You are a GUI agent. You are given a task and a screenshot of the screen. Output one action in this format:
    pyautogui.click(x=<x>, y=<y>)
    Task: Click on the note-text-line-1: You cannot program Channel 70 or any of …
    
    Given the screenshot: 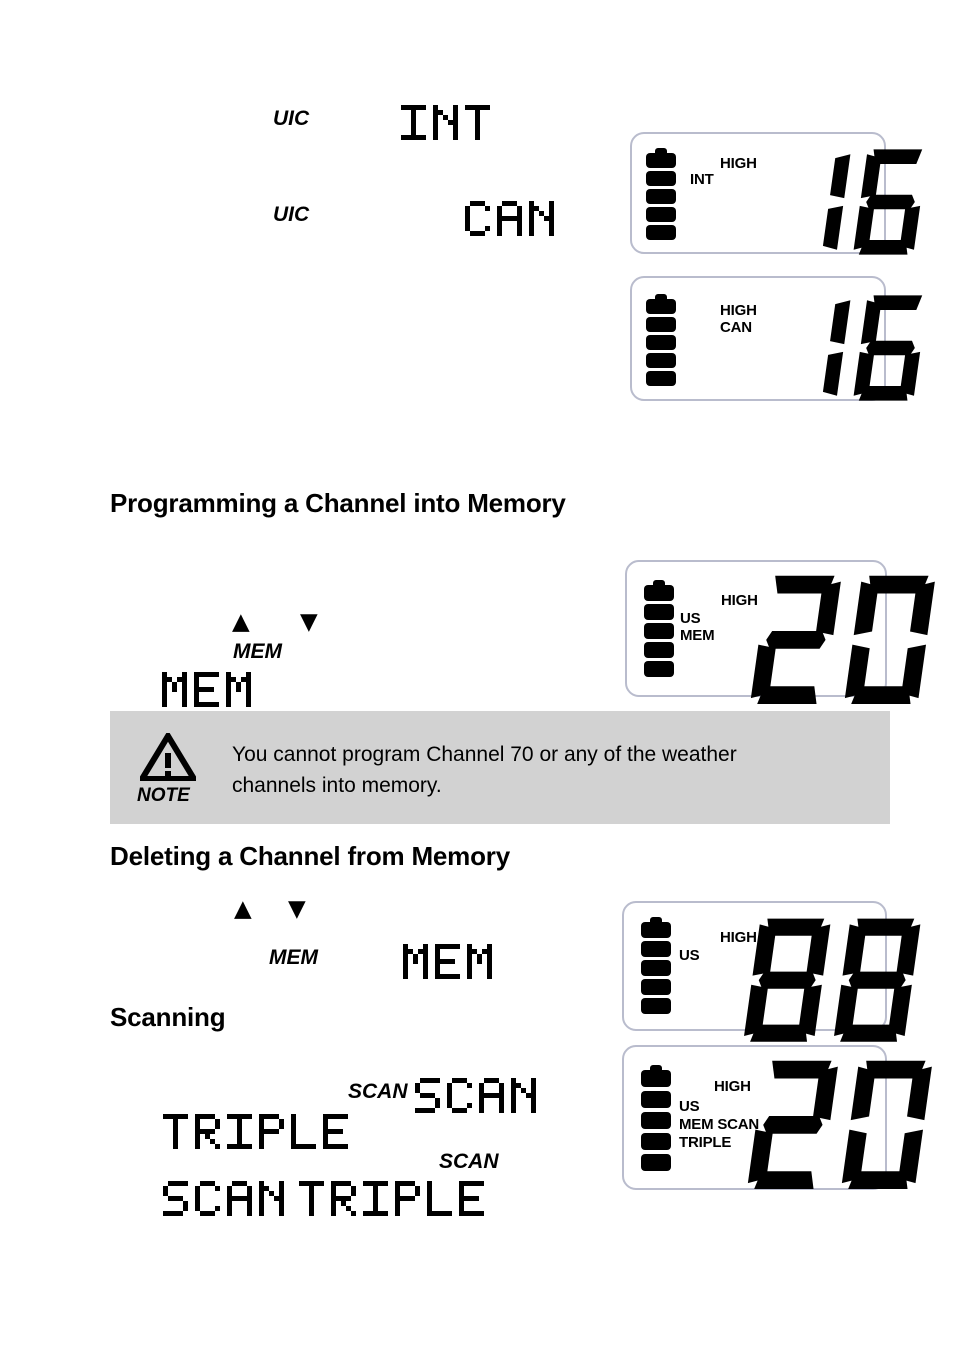 What is the action you would take?
    pyautogui.click(x=484, y=754)
    